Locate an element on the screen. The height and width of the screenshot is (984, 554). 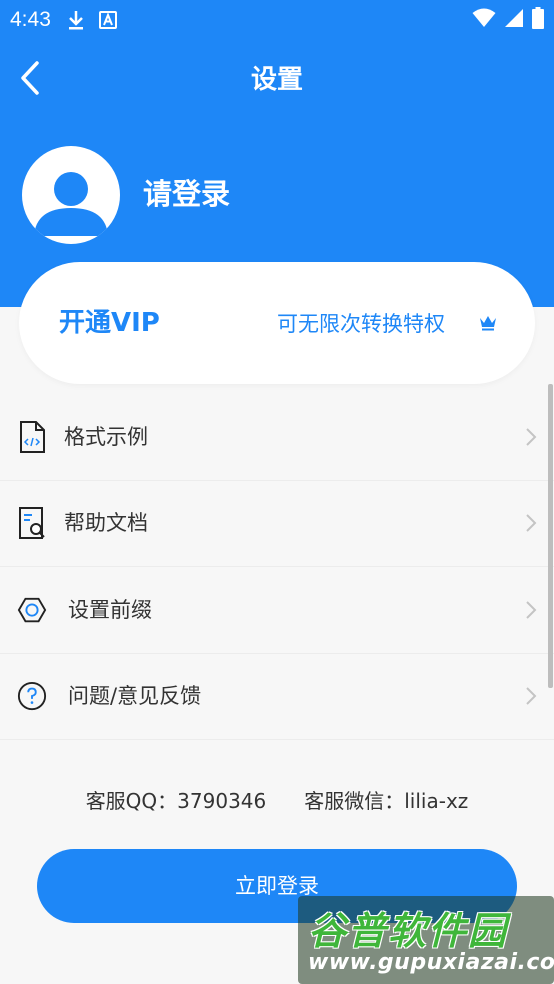
download-icon is located at coordinates (76, 20).